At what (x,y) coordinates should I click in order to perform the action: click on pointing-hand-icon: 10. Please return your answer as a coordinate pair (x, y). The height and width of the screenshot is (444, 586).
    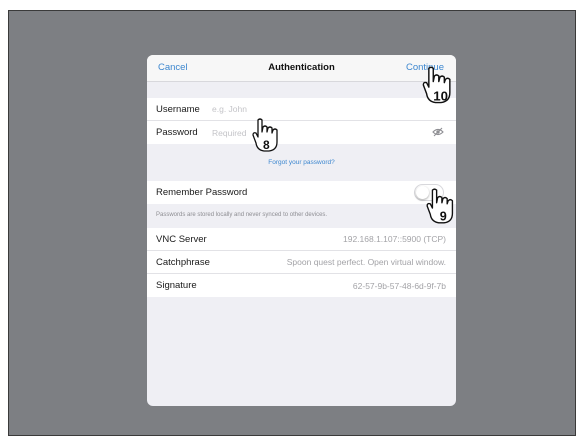
    Looking at the image, I should click on (436, 84).